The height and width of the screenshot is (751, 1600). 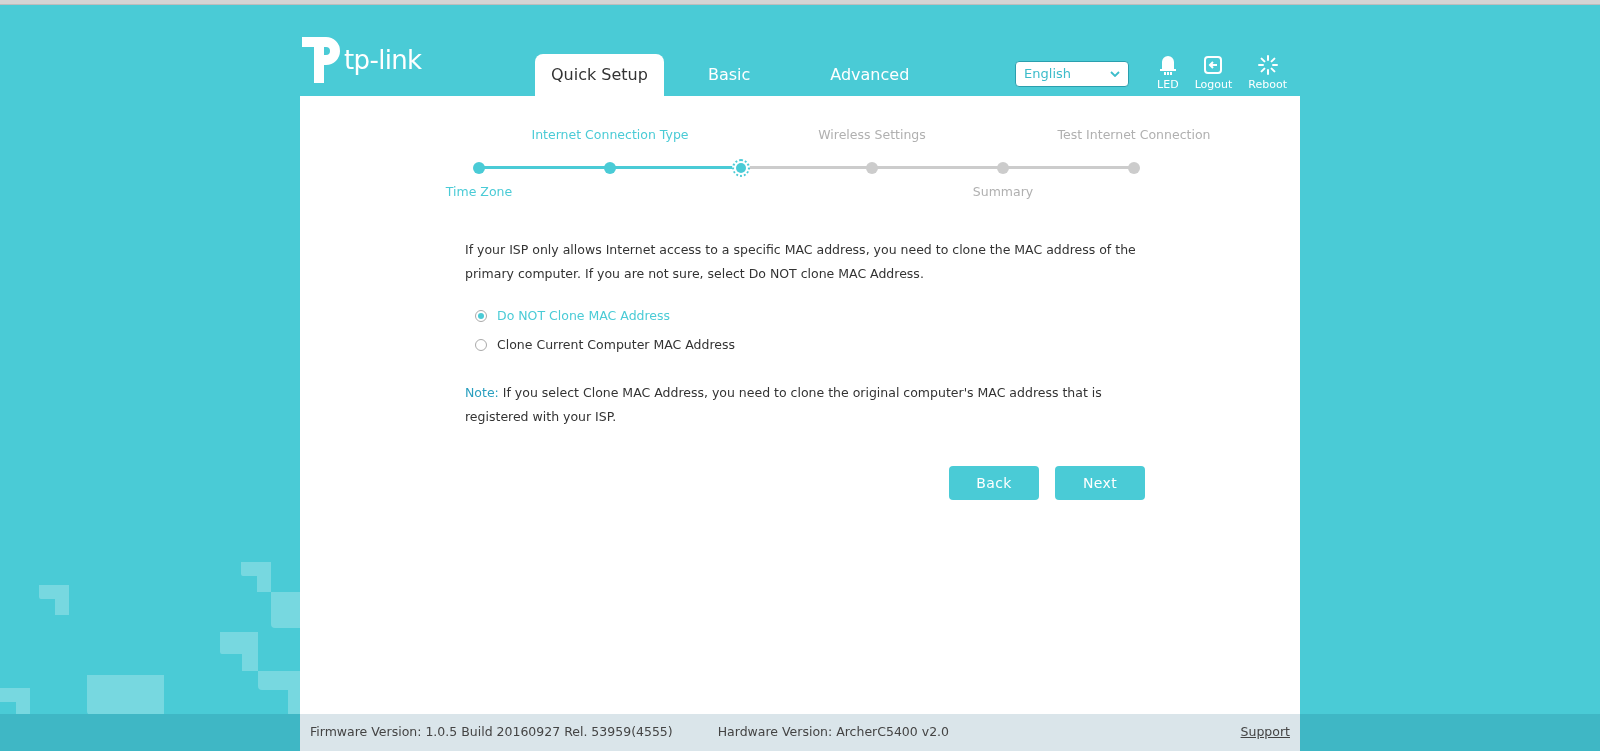 What do you see at coordinates (320, 60) in the screenshot?
I see `logo-icon` at bounding box center [320, 60].